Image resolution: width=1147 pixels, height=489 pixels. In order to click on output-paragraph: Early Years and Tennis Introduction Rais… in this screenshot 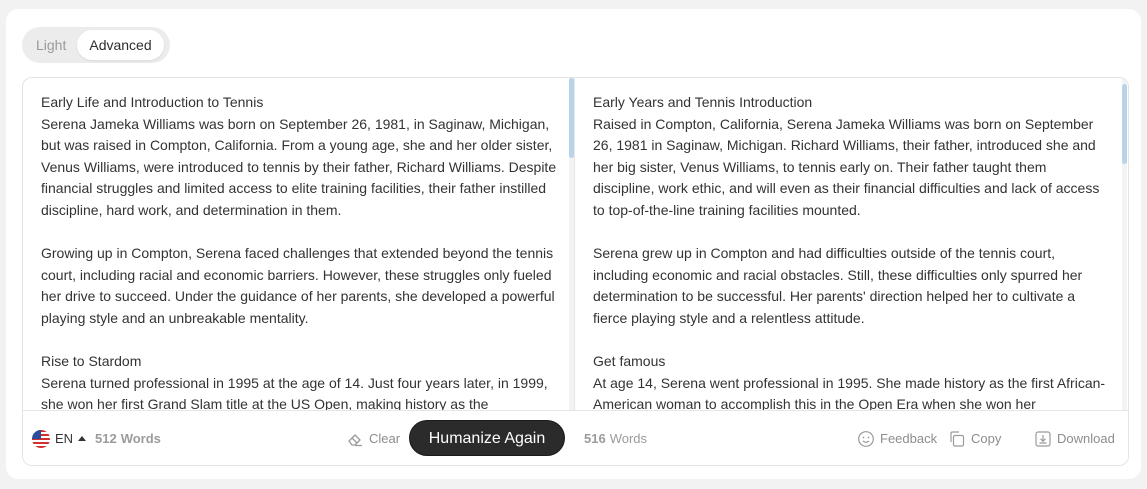, I will do `click(850, 157)`.